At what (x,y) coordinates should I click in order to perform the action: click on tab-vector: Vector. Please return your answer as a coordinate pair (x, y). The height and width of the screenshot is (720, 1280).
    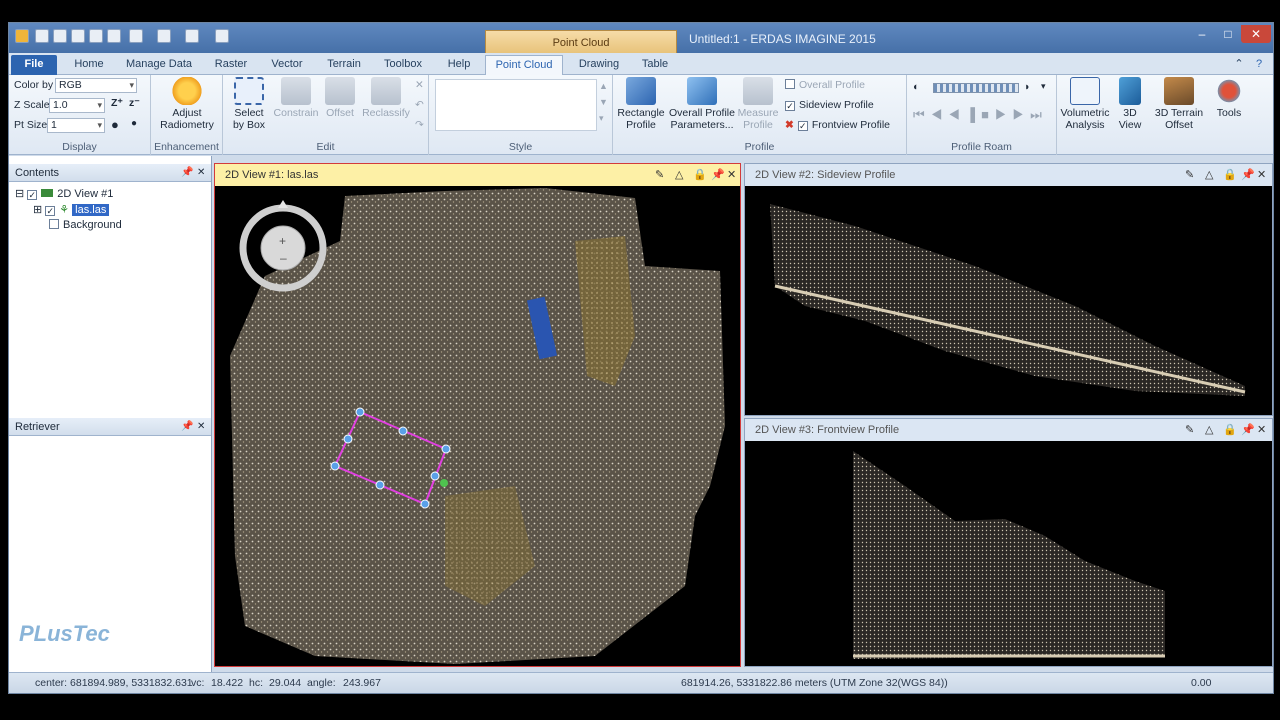
    Looking at the image, I should click on (287, 65).